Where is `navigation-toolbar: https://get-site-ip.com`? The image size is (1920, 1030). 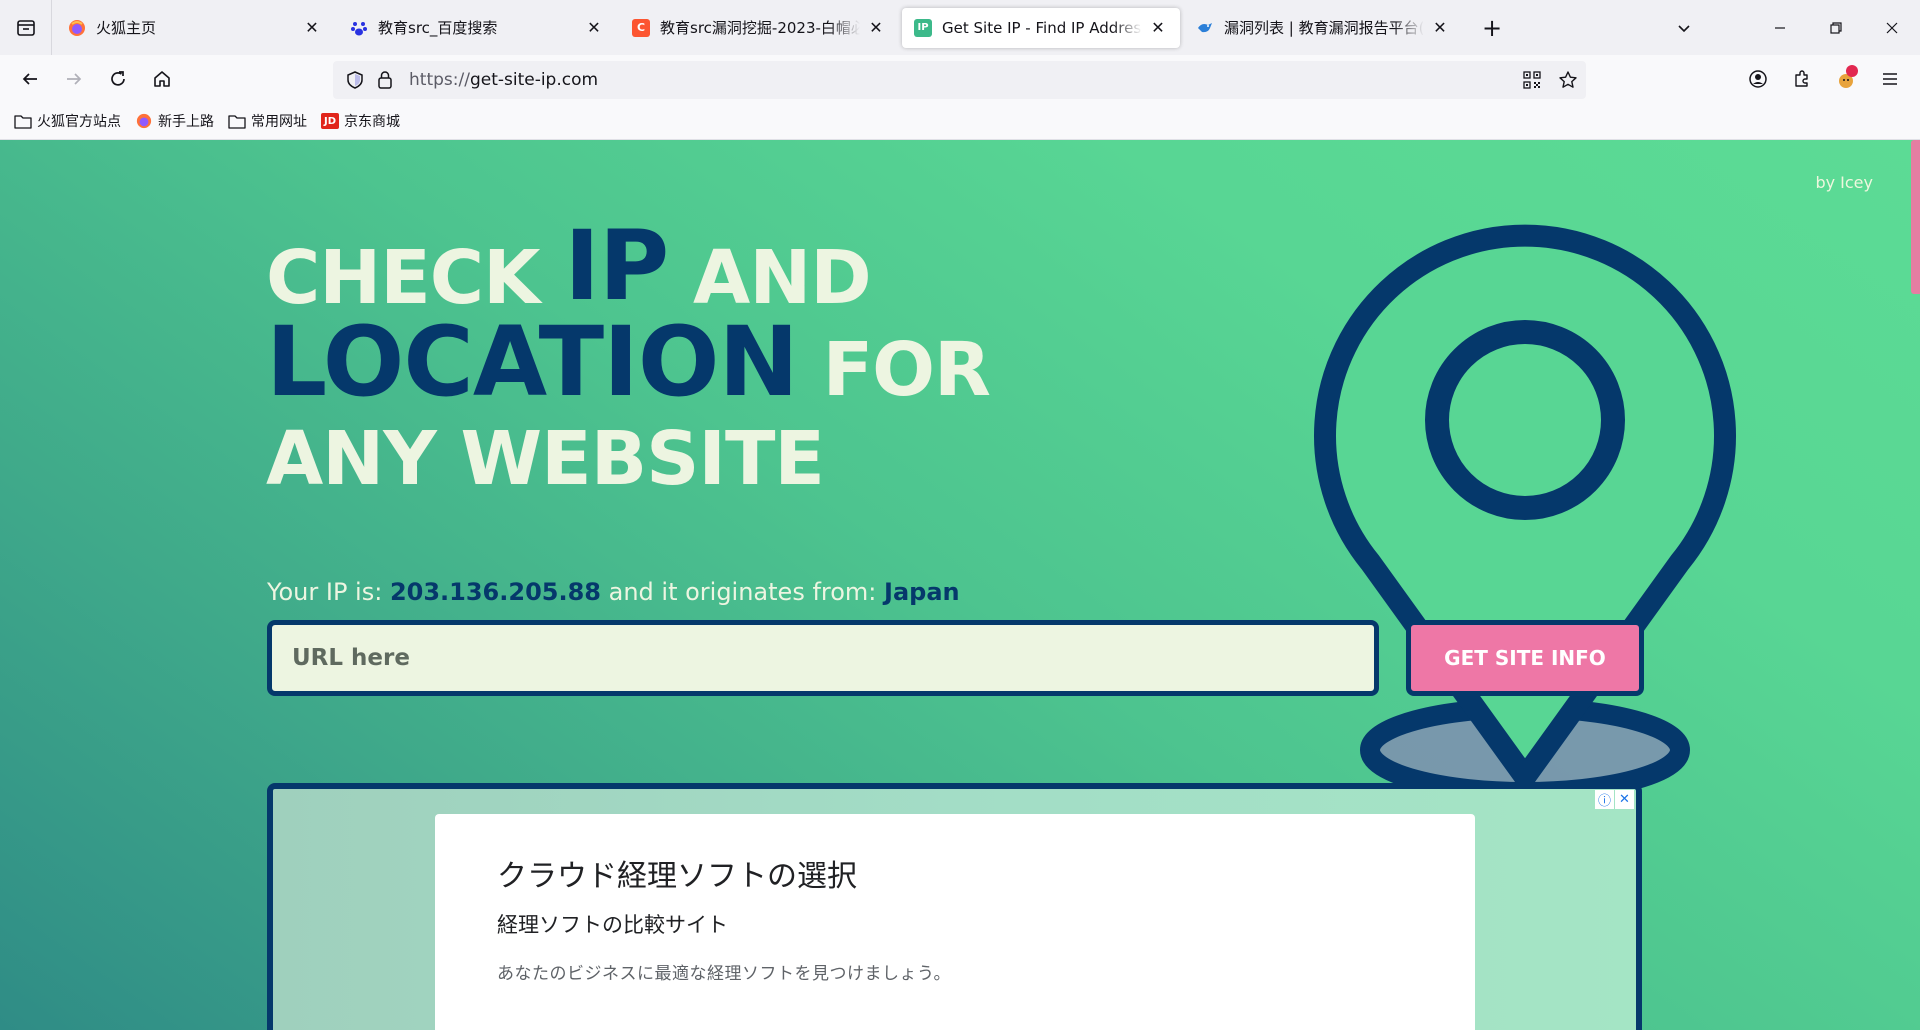 navigation-toolbar: https://get-site-ip.com is located at coordinates (960, 79).